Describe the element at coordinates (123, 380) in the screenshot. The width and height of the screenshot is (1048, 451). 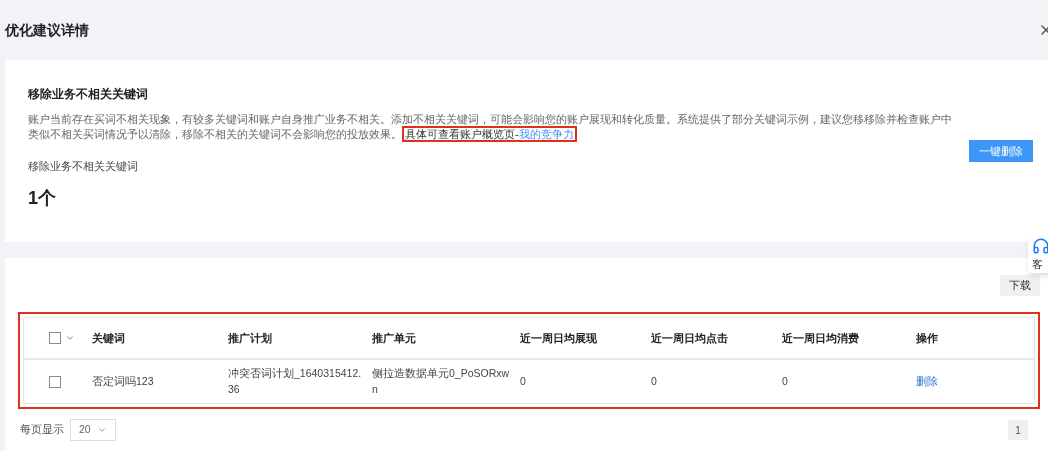
I see `table-cell: 否定词吗123` at that location.